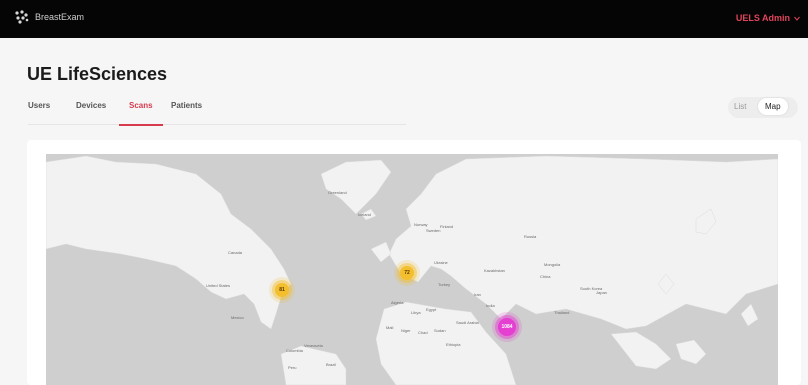  What do you see at coordinates (444, 284) in the screenshot?
I see `map-place-label: Turkey` at bounding box center [444, 284].